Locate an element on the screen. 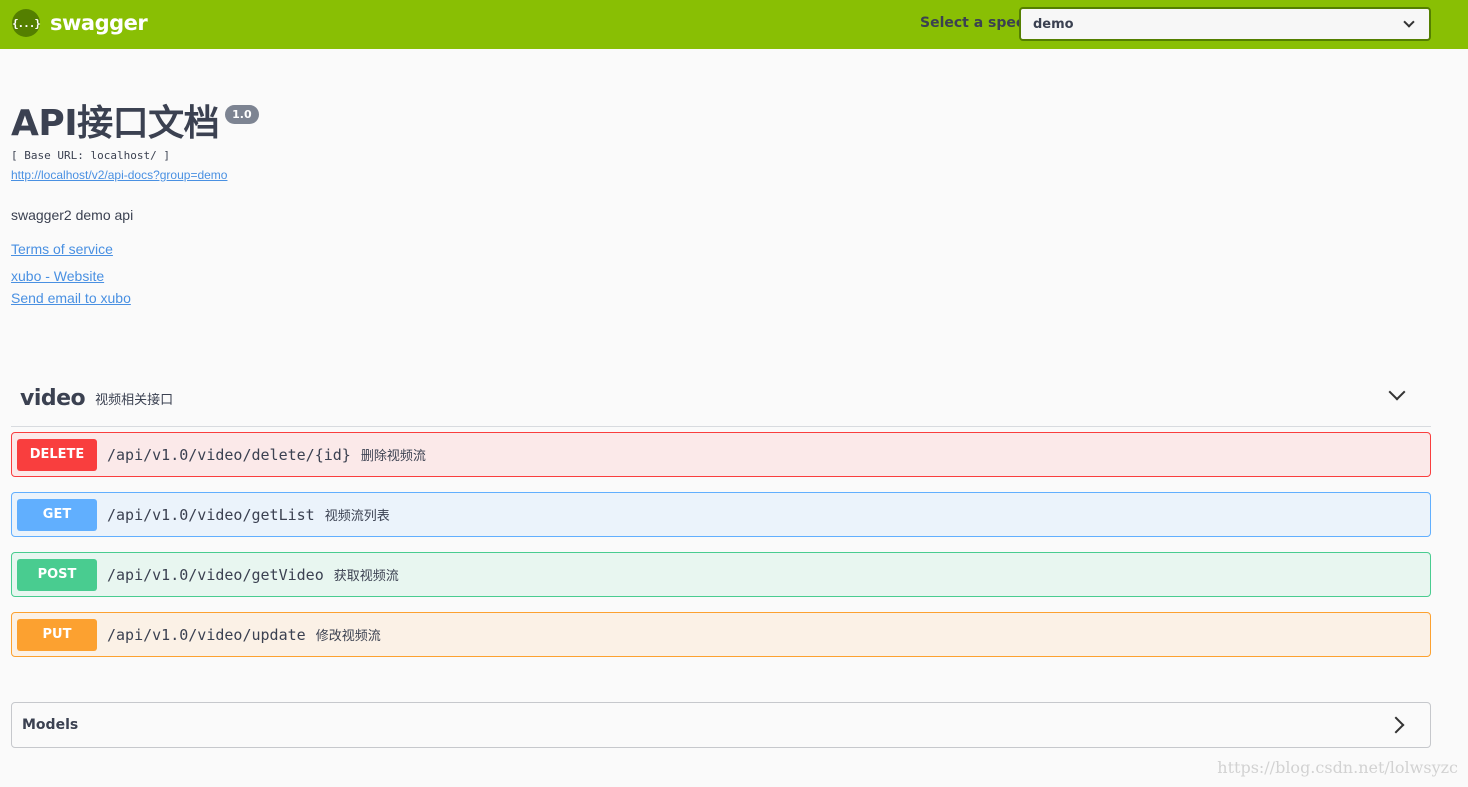 The height and width of the screenshot is (787, 1468). models-title: Models is located at coordinates (50, 725).